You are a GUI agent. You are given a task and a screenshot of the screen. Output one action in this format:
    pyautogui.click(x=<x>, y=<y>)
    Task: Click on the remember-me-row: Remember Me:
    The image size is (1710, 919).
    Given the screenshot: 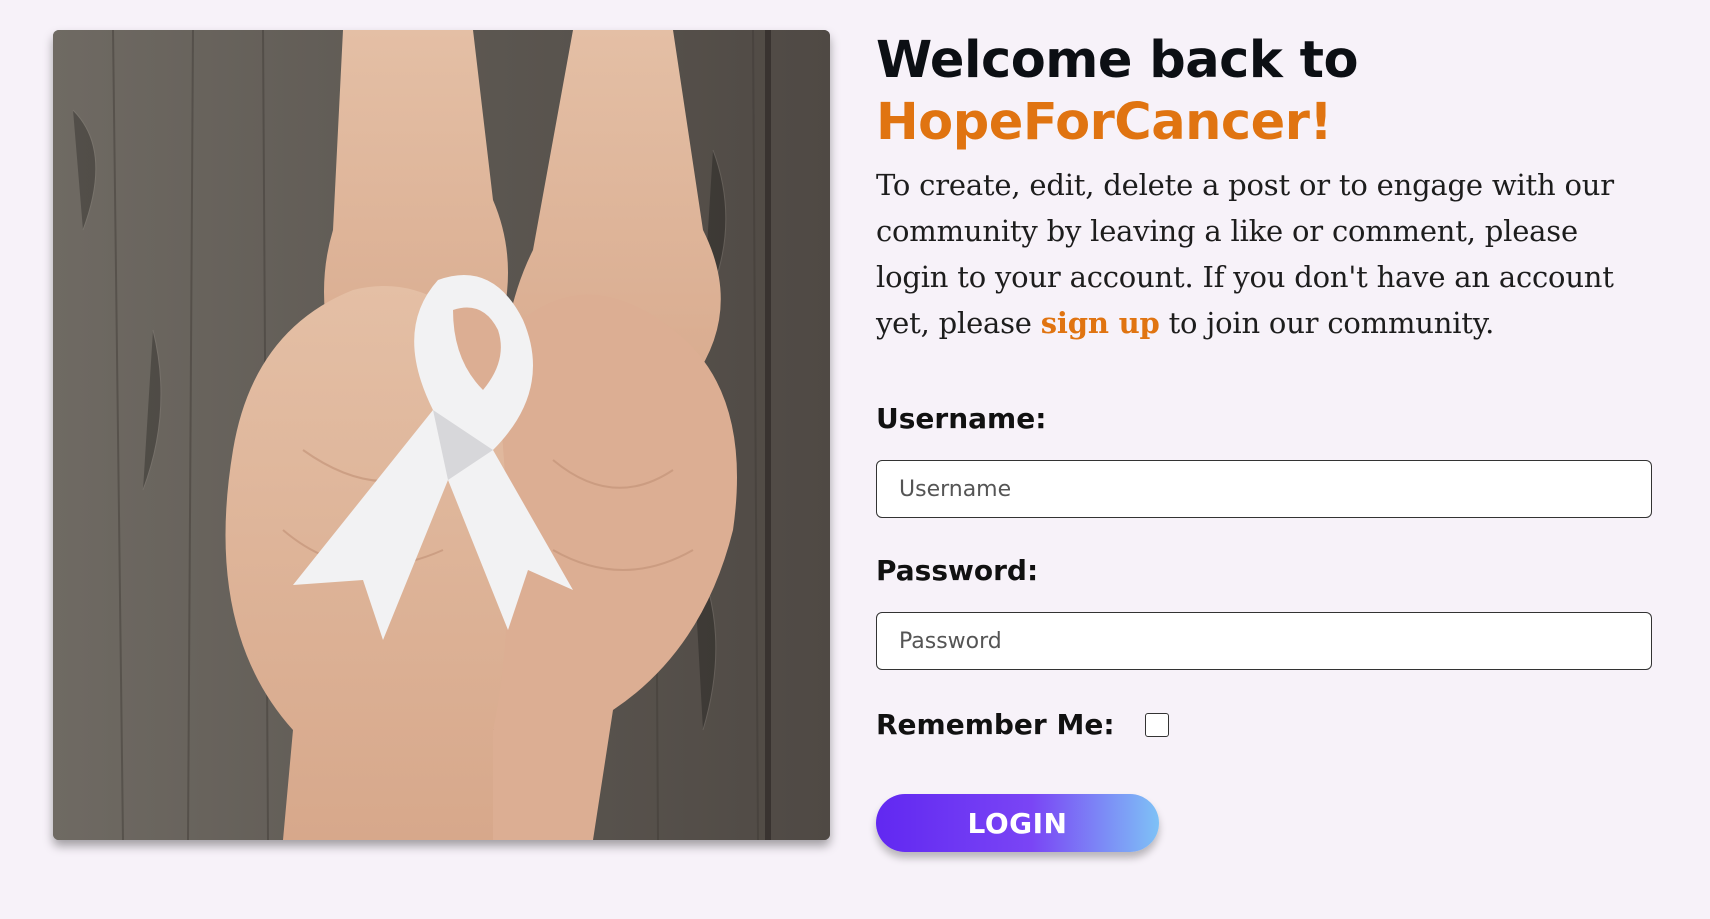 What is the action you would take?
    pyautogui.click(x=1022, y=724)
    